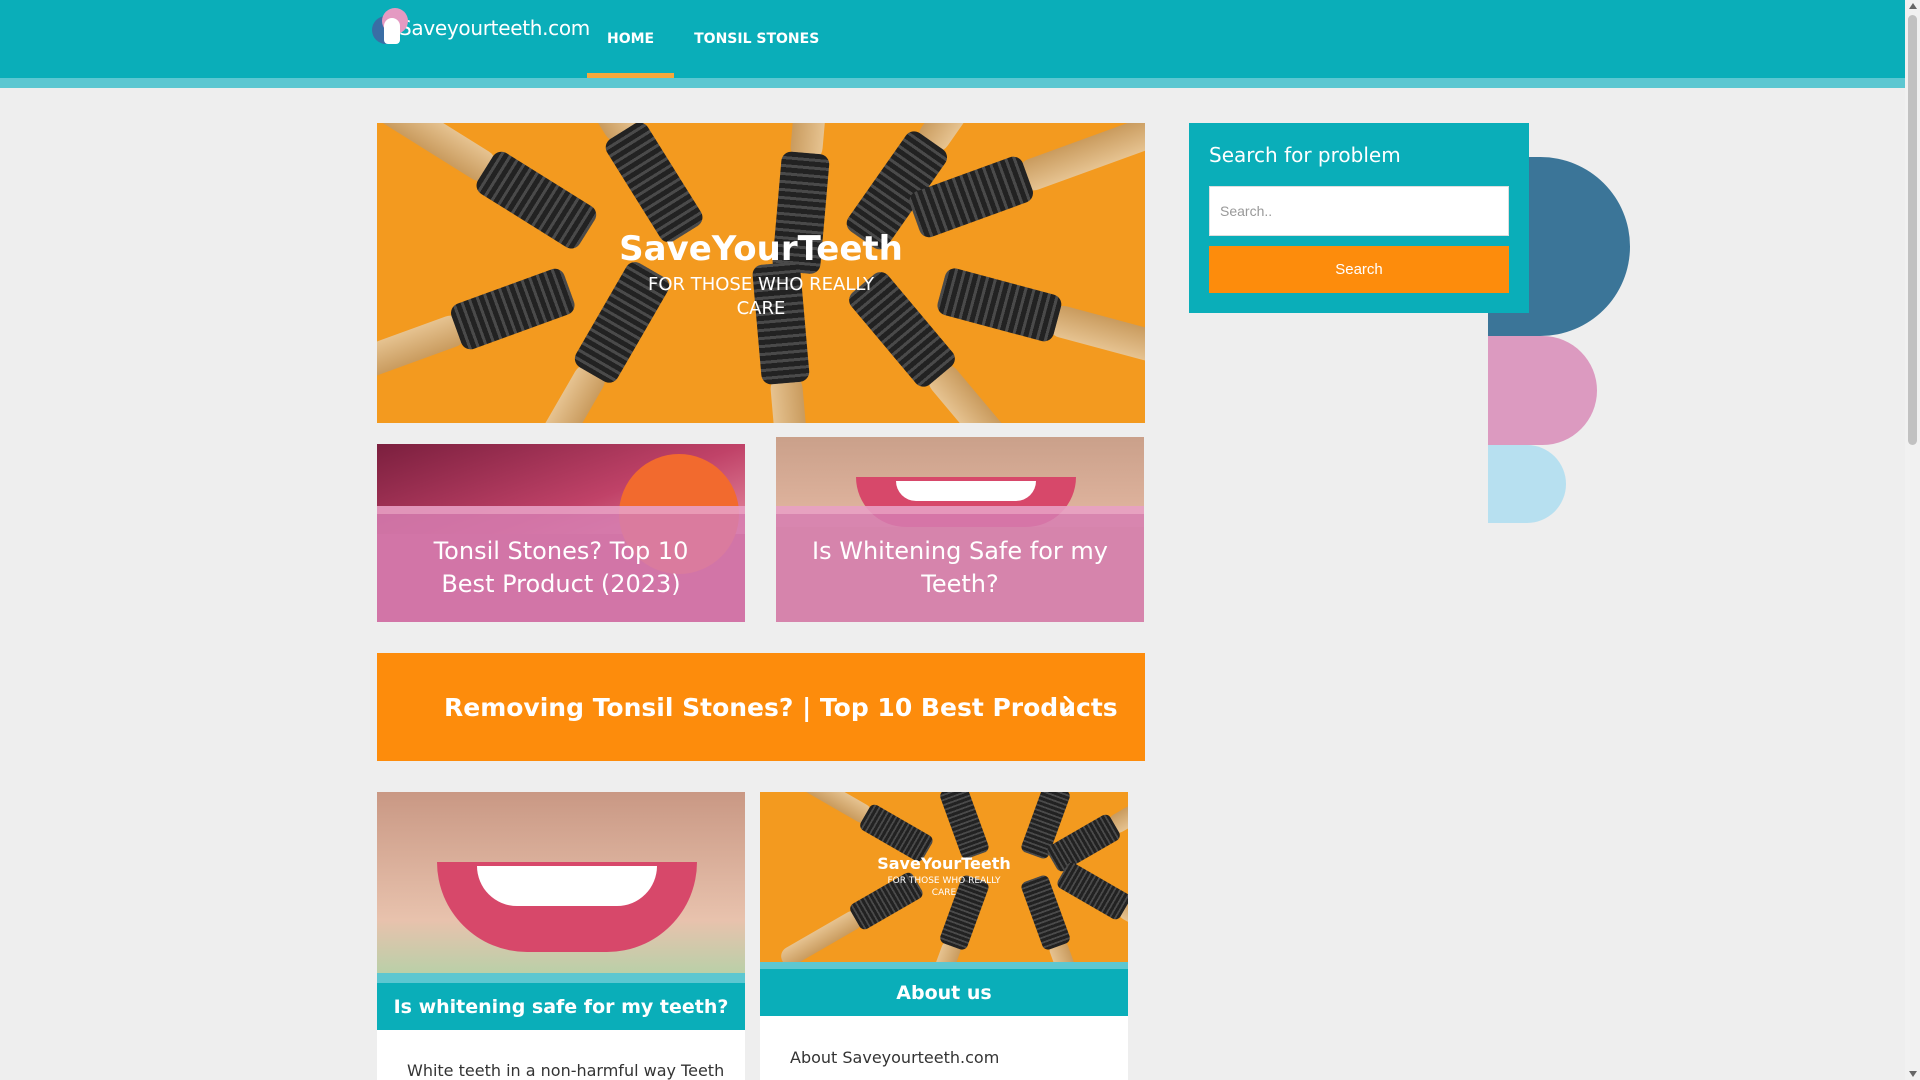  I want to click on tooth-logo-icon, so click(390, 28).